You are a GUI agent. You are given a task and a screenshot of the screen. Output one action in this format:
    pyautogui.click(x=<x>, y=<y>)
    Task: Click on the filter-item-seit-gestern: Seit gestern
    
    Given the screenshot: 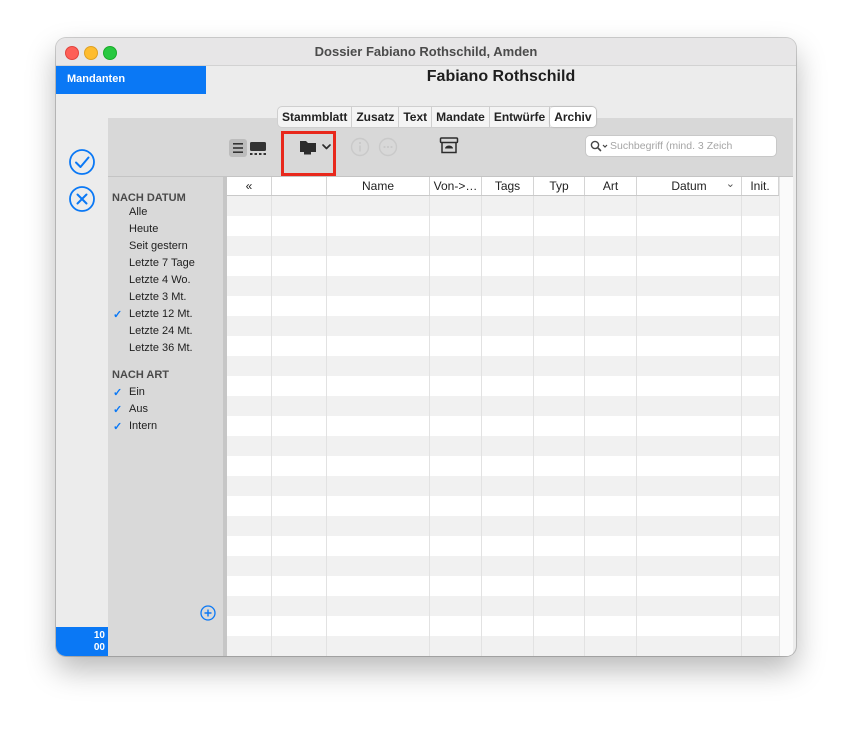 What is the action you would take?
    pyautogui.click(x=158, y=246)
    